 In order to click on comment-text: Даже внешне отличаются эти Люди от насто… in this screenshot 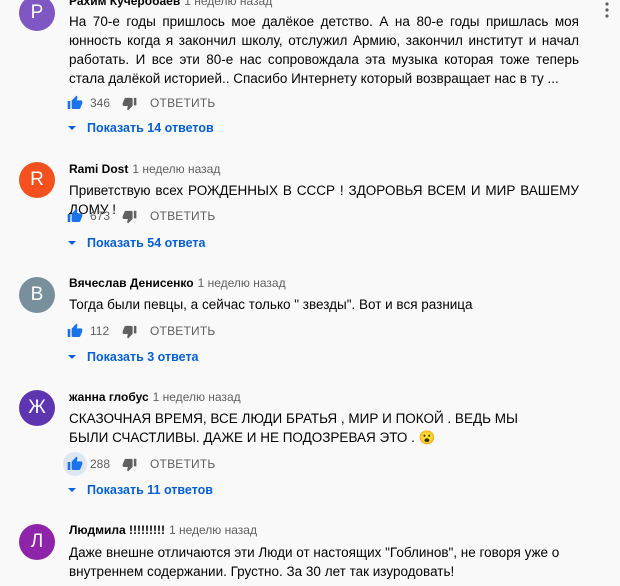, I will do `click(314, 562)`.